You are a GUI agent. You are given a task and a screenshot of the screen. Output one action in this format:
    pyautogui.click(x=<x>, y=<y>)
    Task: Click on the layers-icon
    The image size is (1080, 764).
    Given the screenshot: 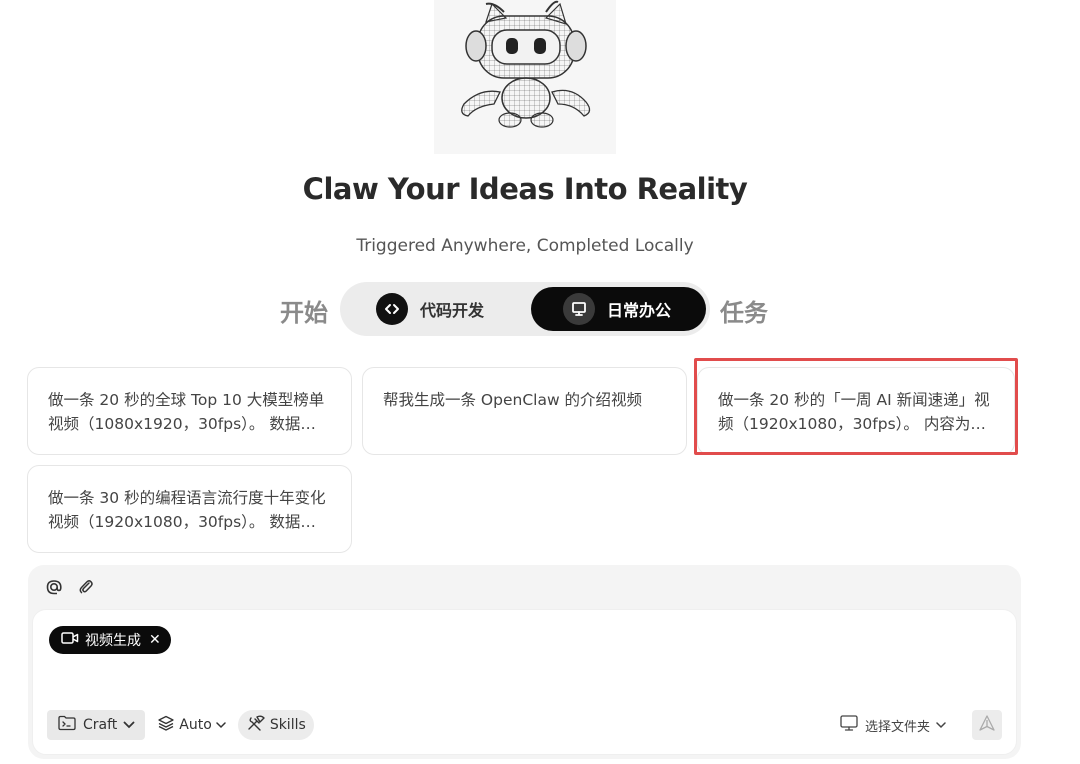 What is the action you would take?
    pyautogui.click(x=166, y=725)
    